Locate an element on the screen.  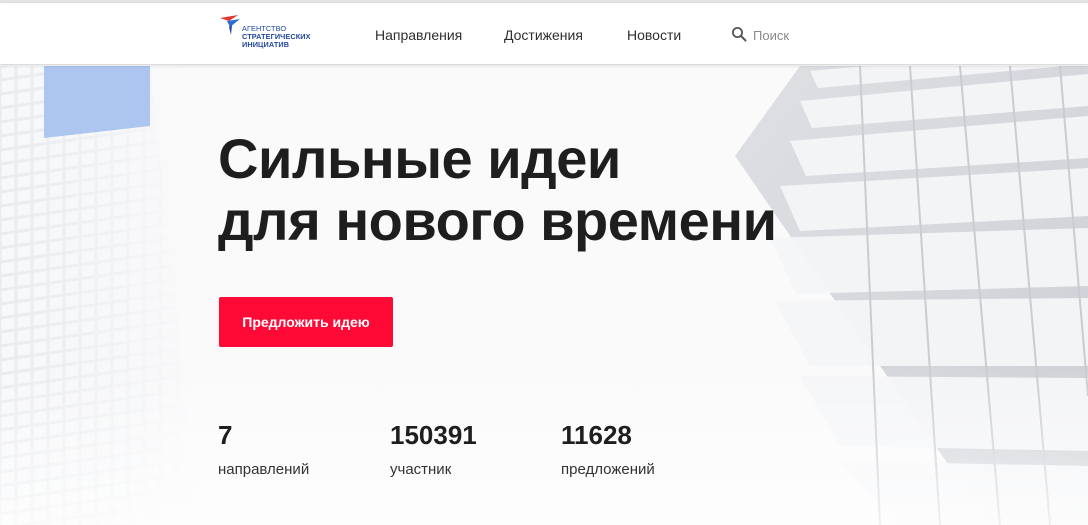
page-title-line-1: Сильные идеи is located at coordinates (419, 158).